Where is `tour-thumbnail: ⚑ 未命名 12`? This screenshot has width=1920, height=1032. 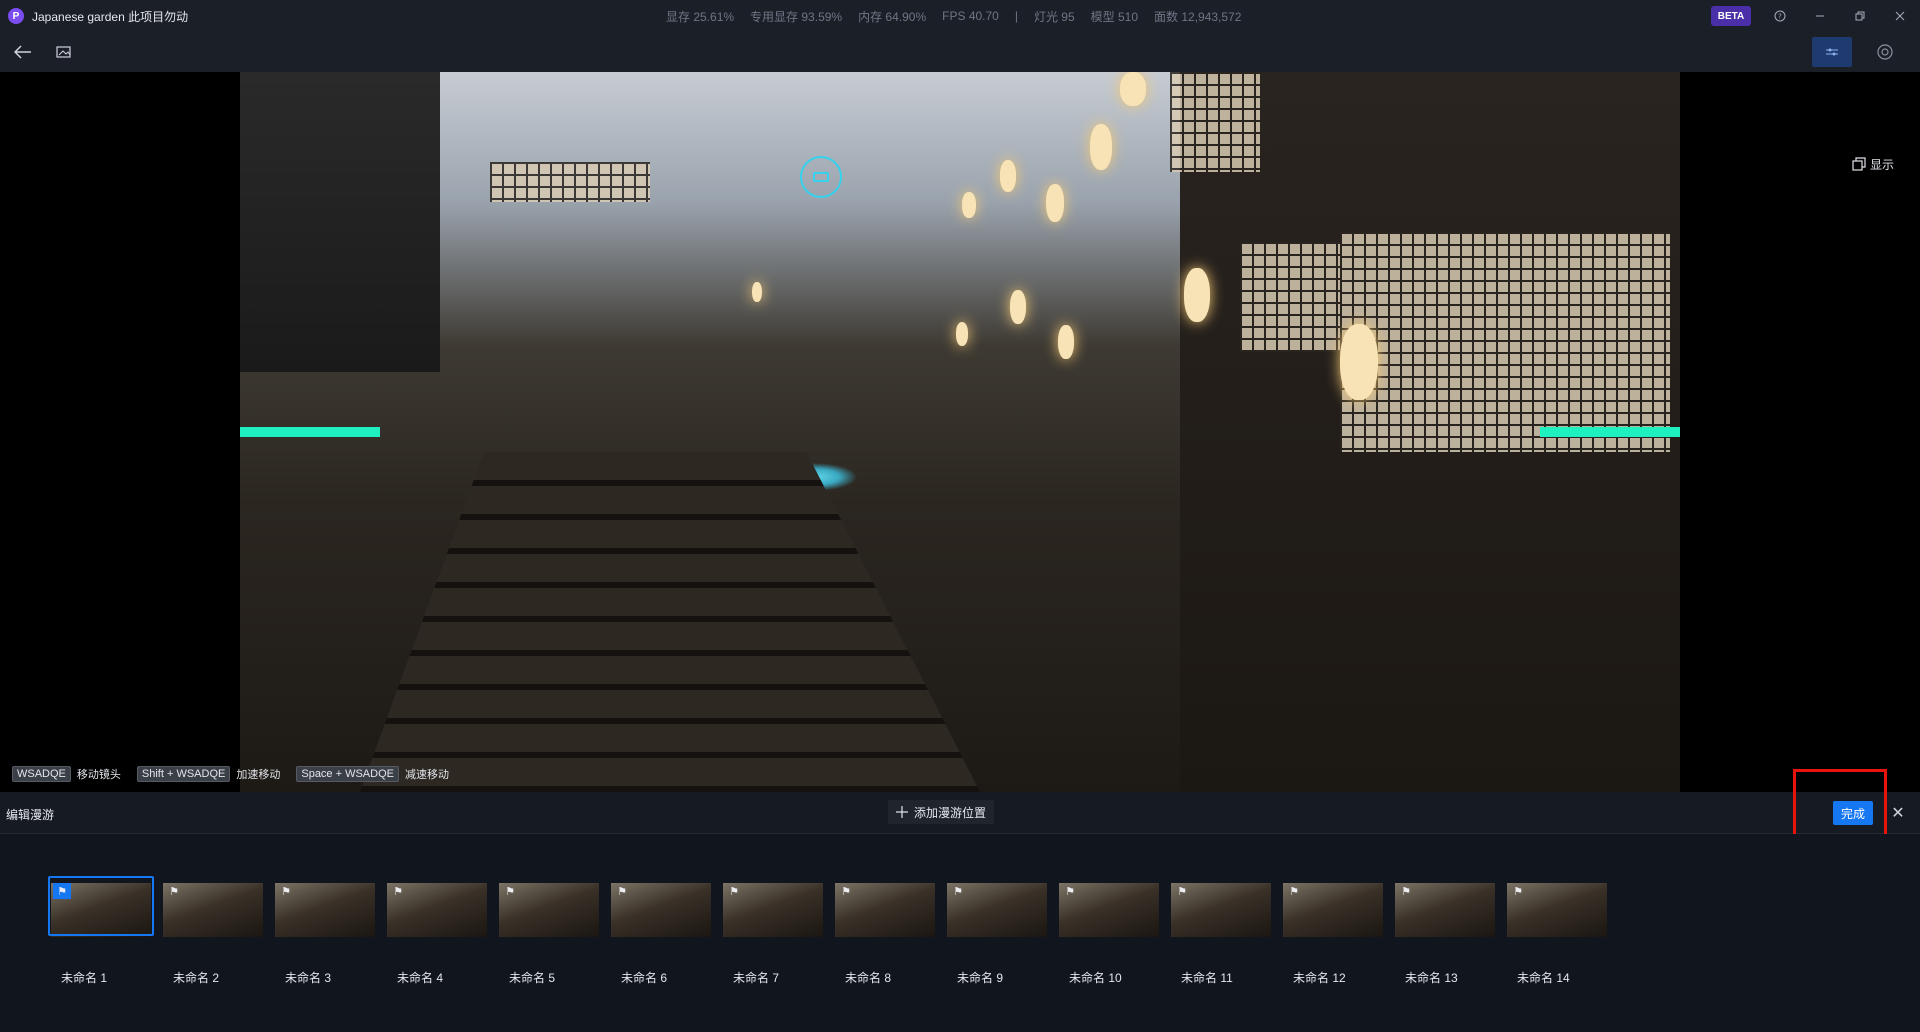
tour-thumbnail: ⚑ 未命名 12 is located at coordinates (1333, 932).